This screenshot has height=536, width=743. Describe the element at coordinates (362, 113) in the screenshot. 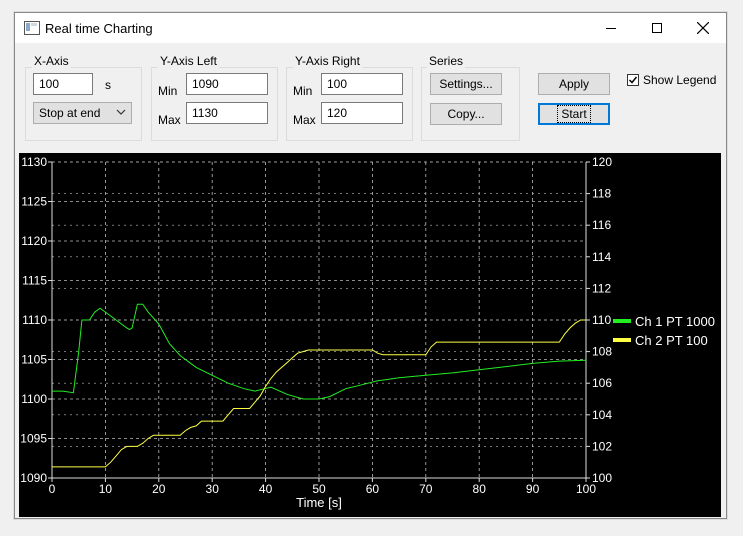

I see `y-right-max-input: 120` at that location.